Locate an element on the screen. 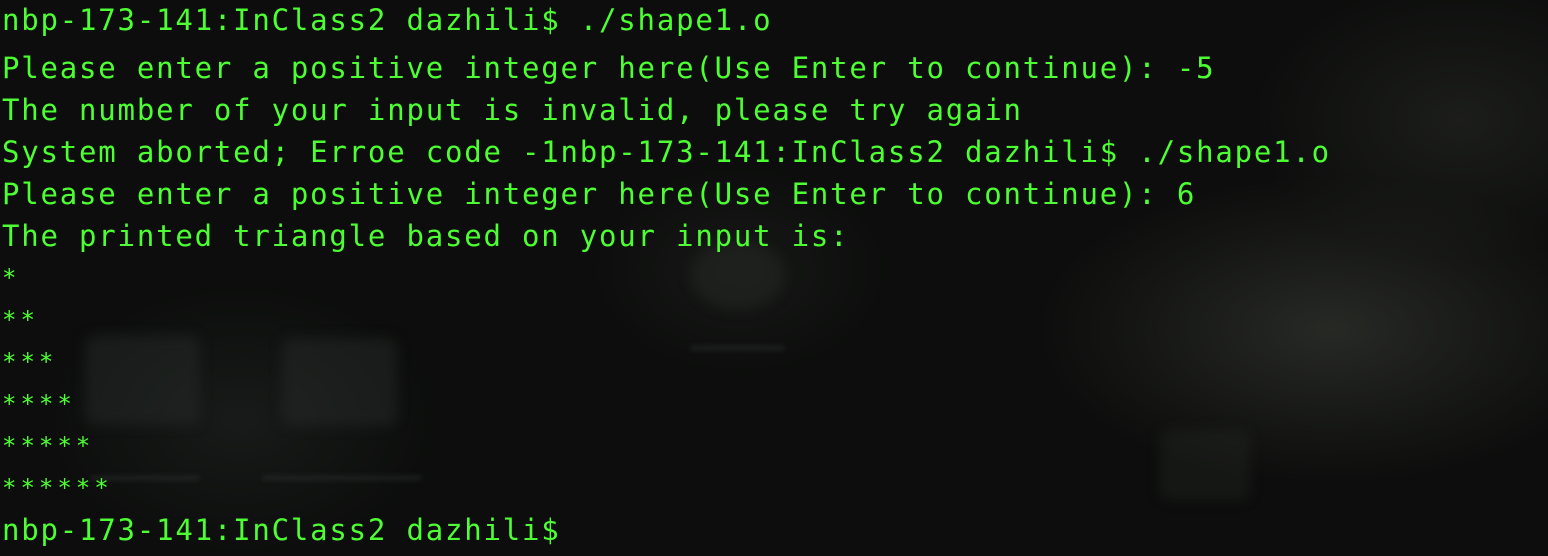 The image size is (1548, 556). triangle-row: ** is located at coordinates (20, 320).